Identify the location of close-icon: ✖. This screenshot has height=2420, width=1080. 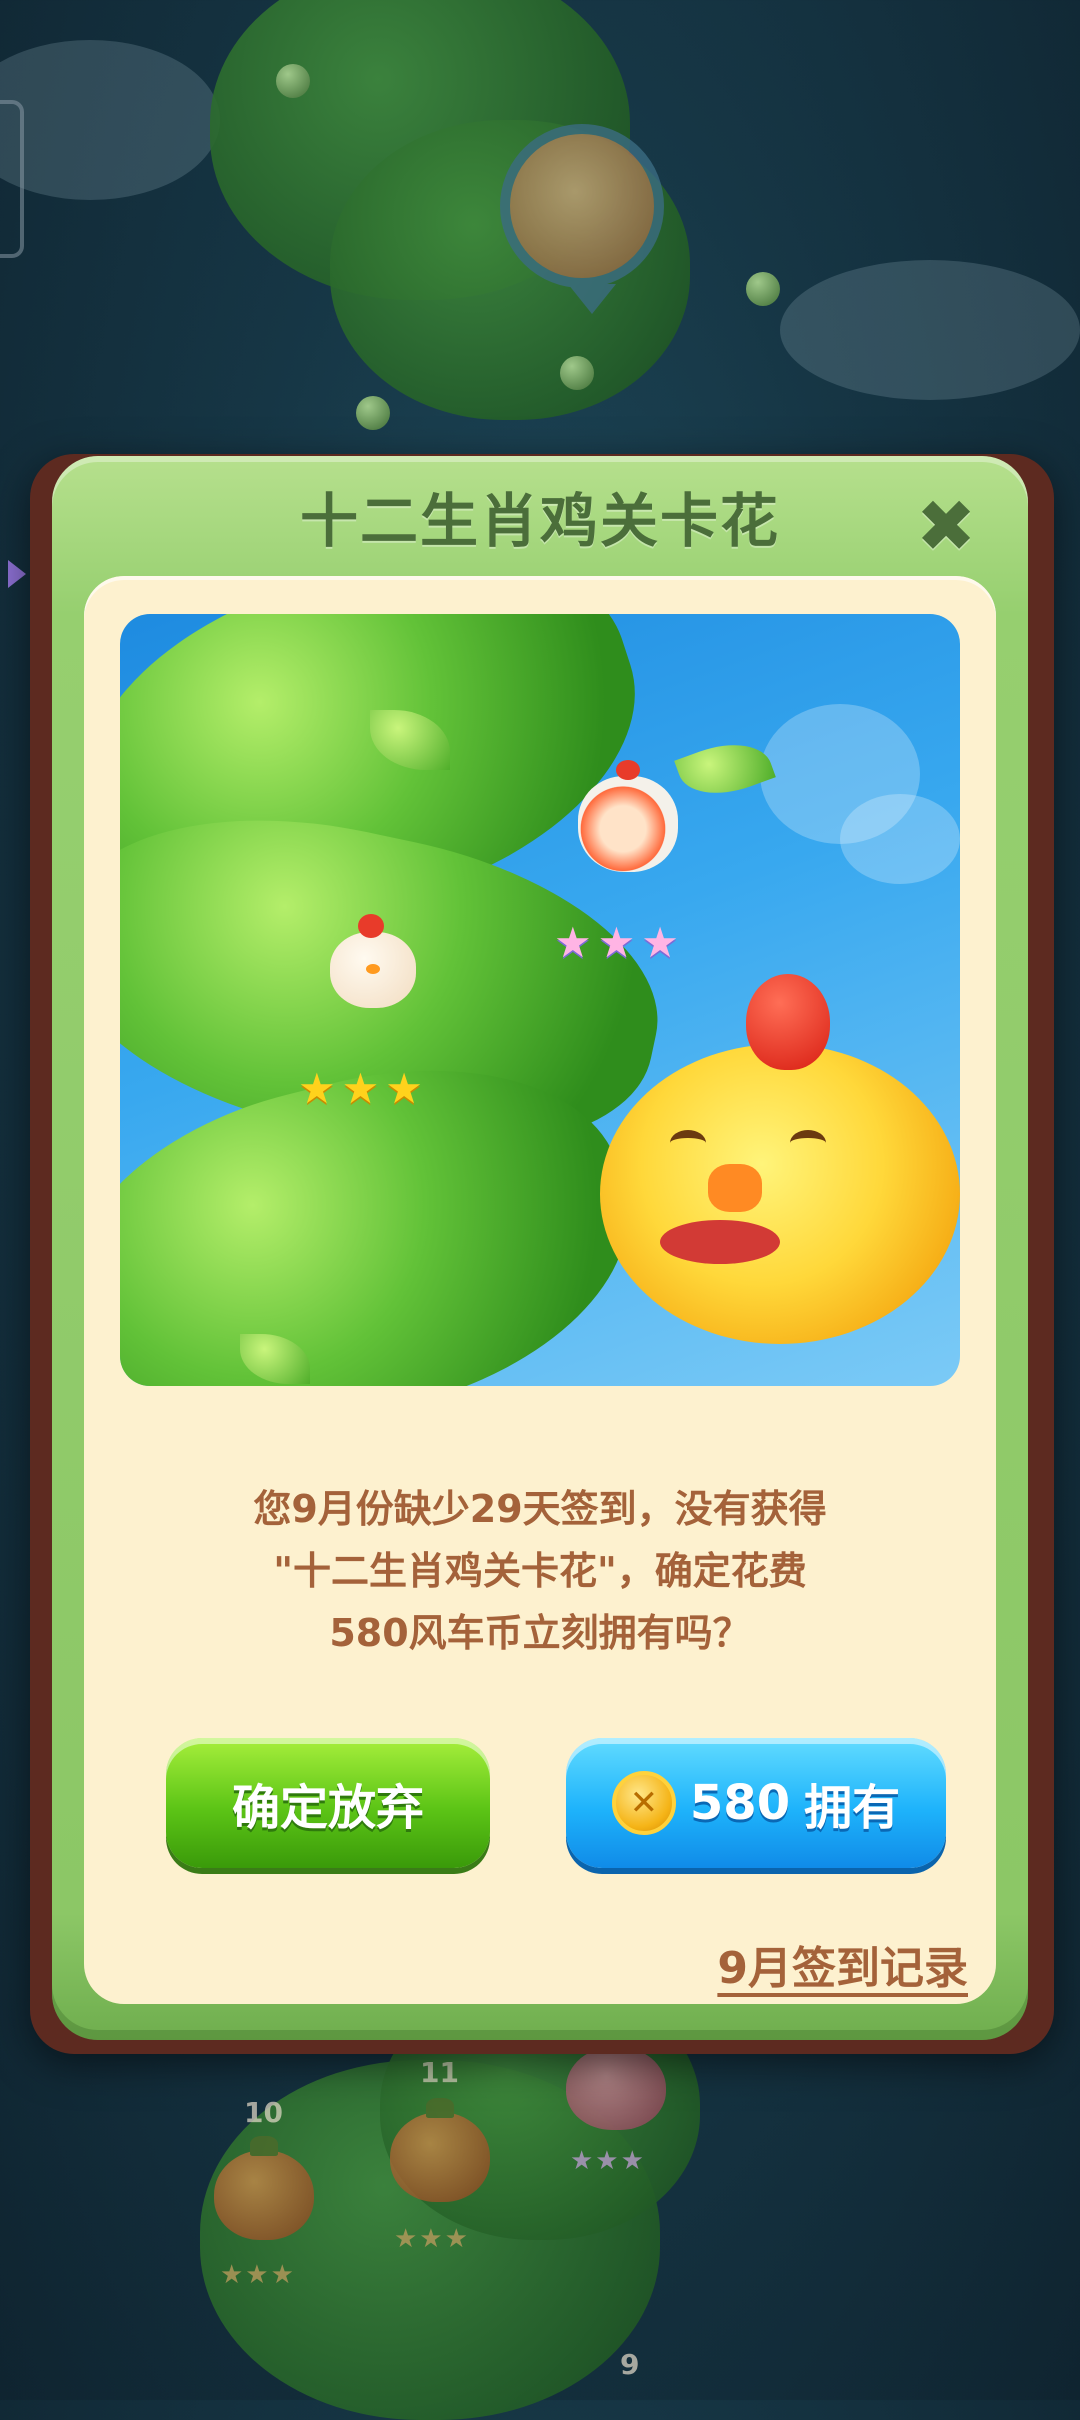
(946, 526).